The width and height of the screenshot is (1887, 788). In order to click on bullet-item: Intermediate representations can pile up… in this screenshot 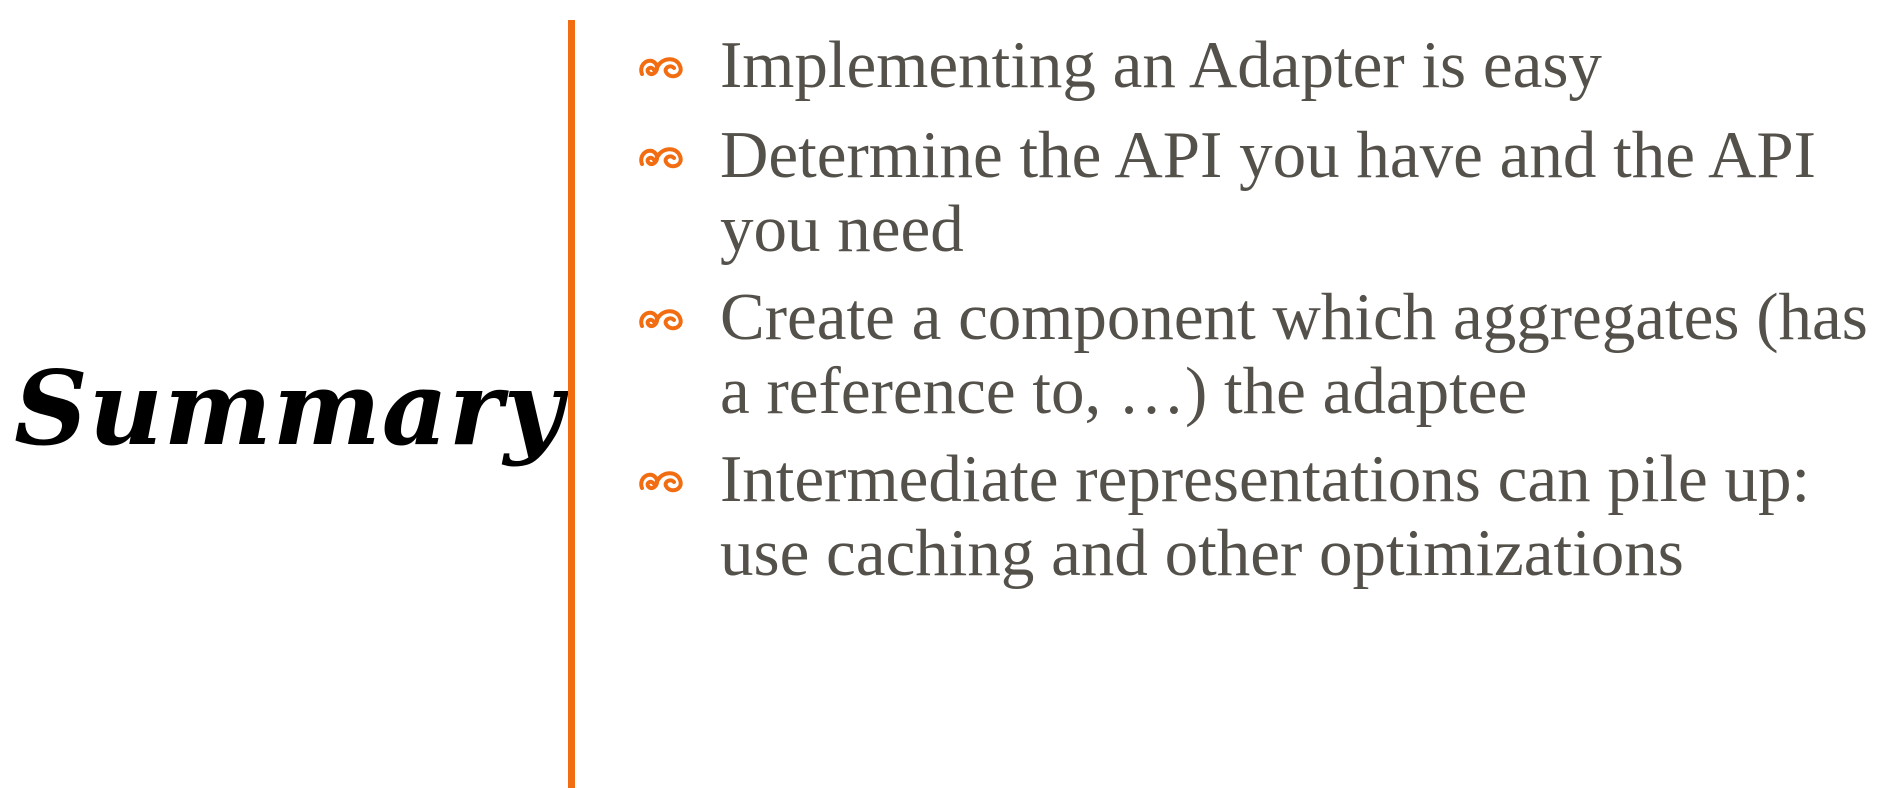, I will do `click(1256, 516)`.